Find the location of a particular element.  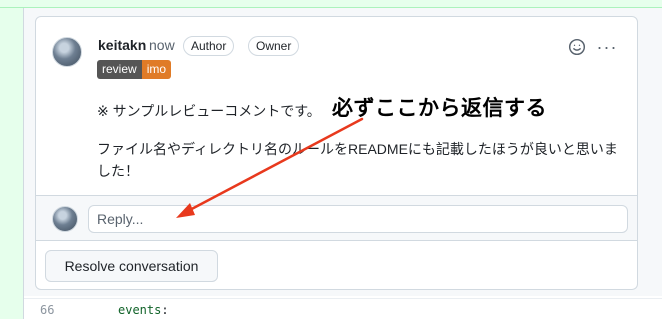

resolve-conversation-button: Resolve conversation is located at coordinates (131, 266).